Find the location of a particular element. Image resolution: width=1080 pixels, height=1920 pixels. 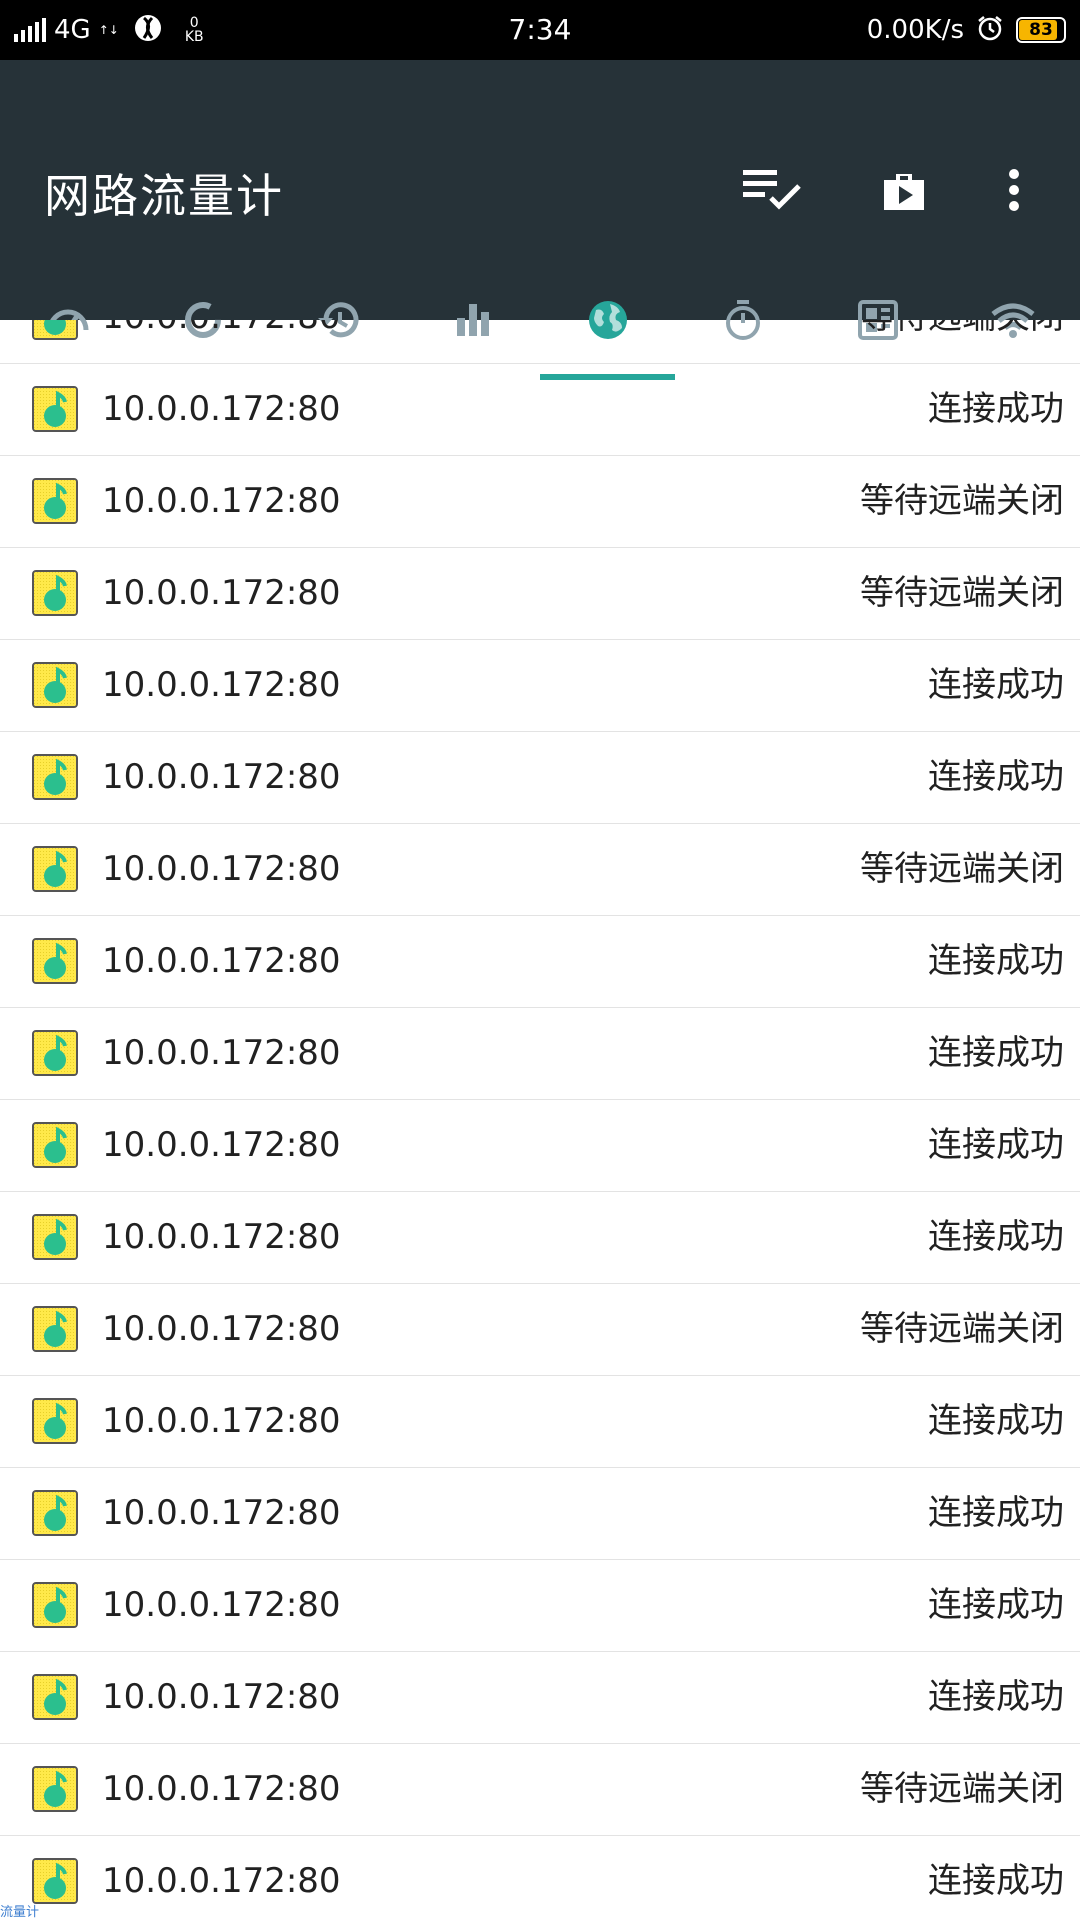

net-speed: 0.00K/s is located at coordinates (915, 30).